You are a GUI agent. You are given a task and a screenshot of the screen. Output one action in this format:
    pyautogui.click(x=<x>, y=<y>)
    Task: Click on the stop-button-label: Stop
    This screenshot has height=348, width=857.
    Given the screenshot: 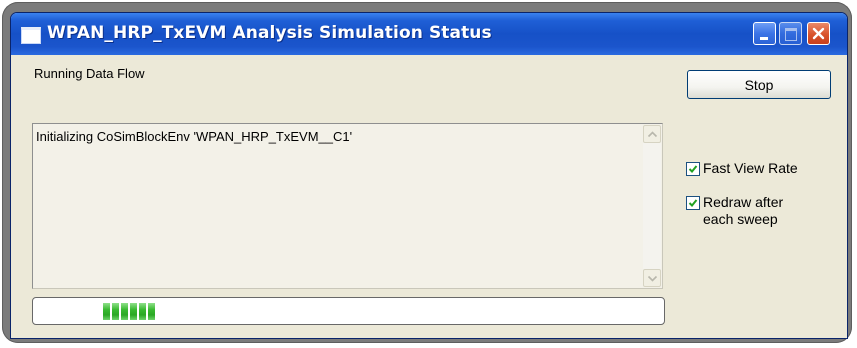 What is the action you would take?
    pyautogui.click(x=759, y=84)
    